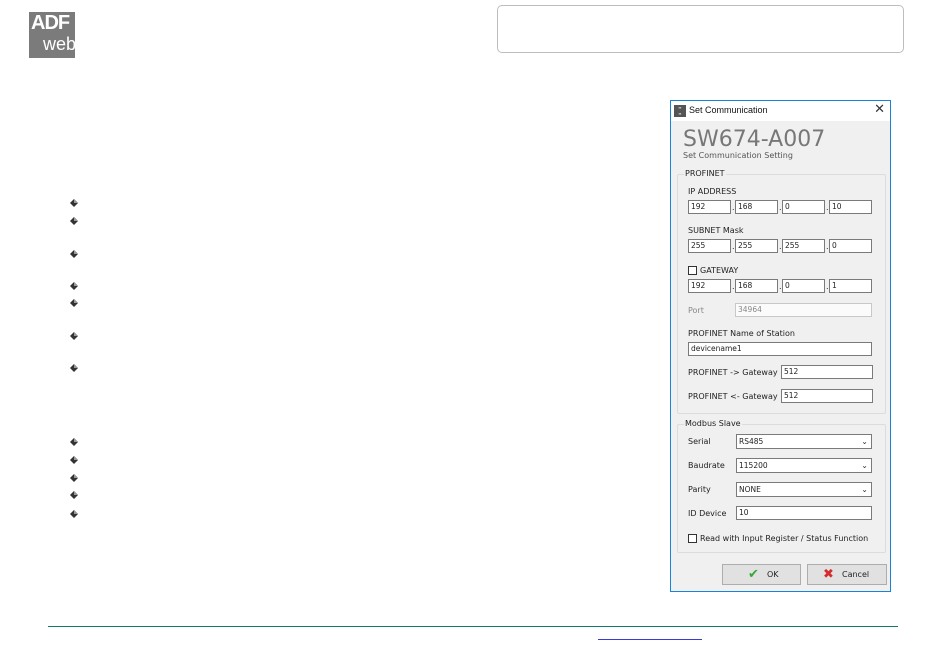  What do you see at coordinates (728, 110) in the screenshot?
I see `dialog-title: Set Communication` at bounding box center [728, 110].